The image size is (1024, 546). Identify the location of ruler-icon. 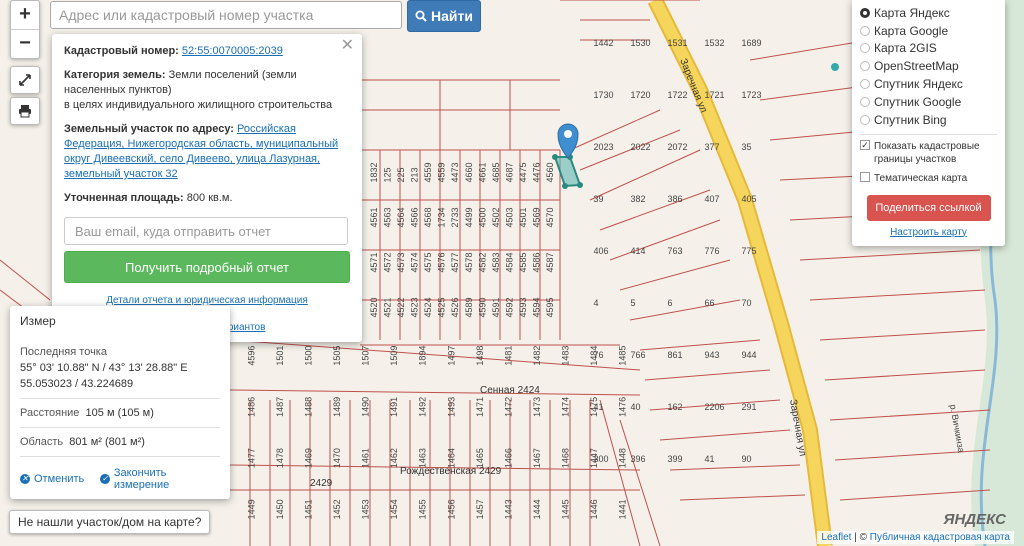
(25, 80).